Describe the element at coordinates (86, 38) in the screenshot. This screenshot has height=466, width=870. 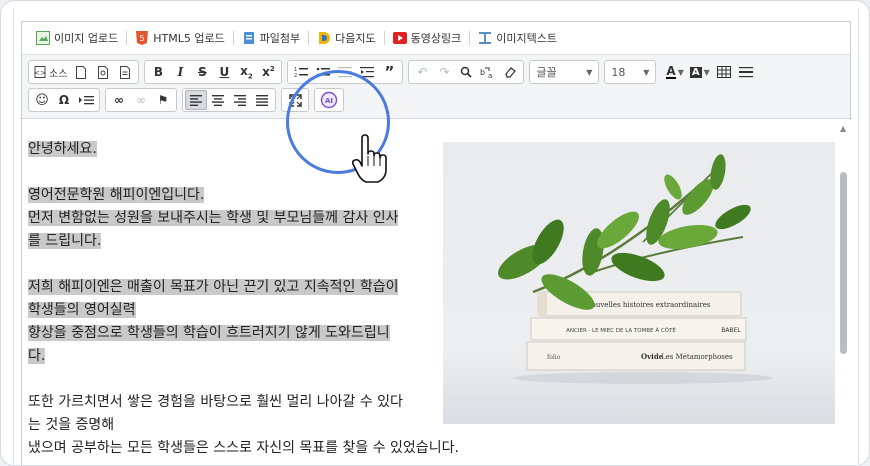
I see `image-upload-label: 이미지 업로드` at that location.